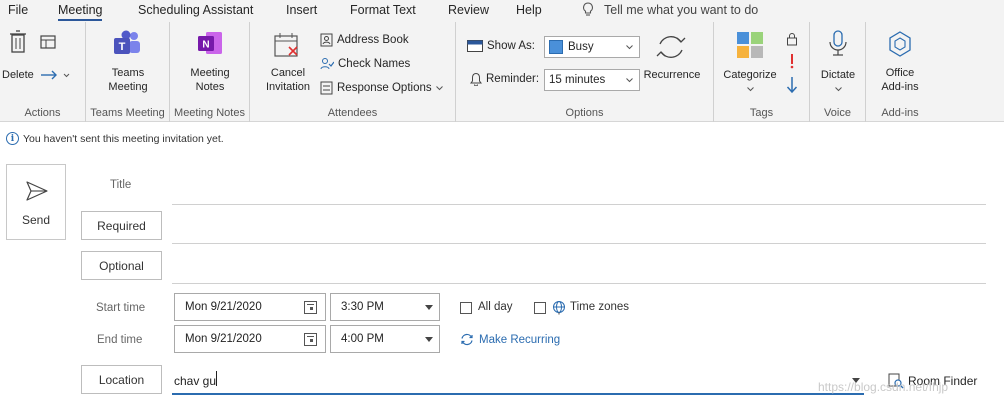 The width and height of the screenshot is (1004, 407). Describe the element at coordinates (18, 75) in the screenshot. I see `delete-button: Delete` at that location.